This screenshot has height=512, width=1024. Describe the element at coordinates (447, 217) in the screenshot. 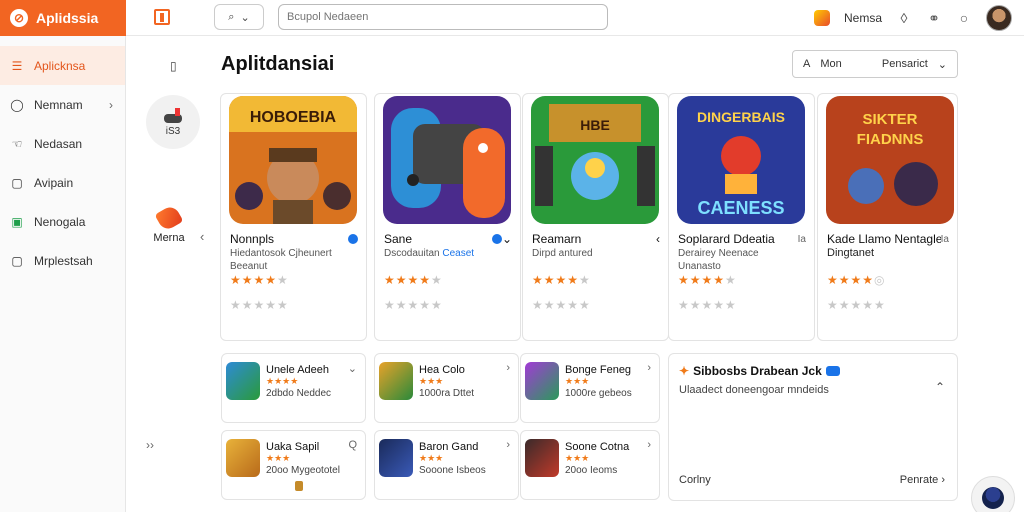

I see `app-card: Sane ⌄ Dscodauitan Ceaset ★★★★★ ★★★★★` at that location.